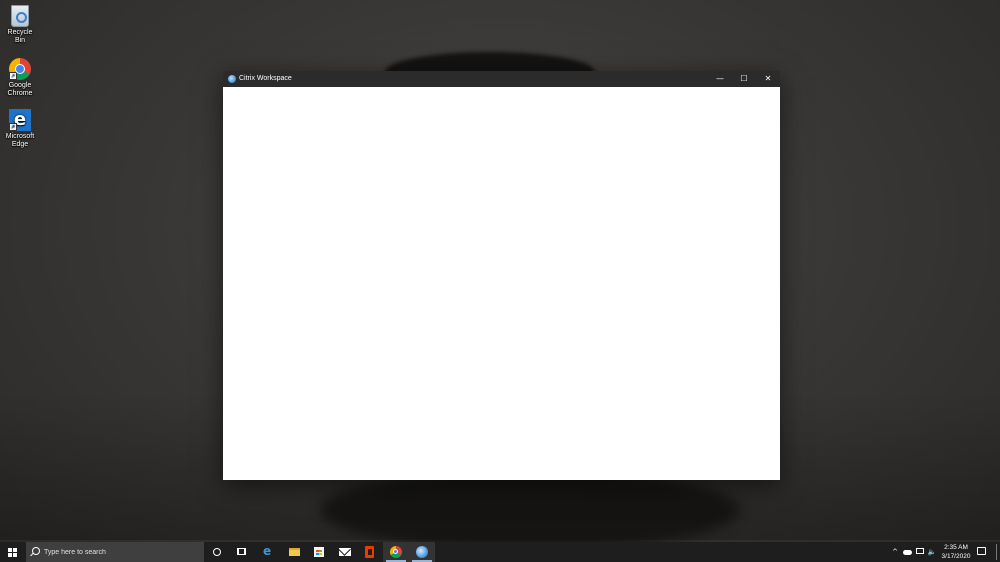 This screenshot has width=1000, height=562. What do you see at coordinates (500, 552) in the screenshot?
I see `taskbar: e ^ 🔈 2:35 AM 3/17/2020` at bounding box center [500, 552].